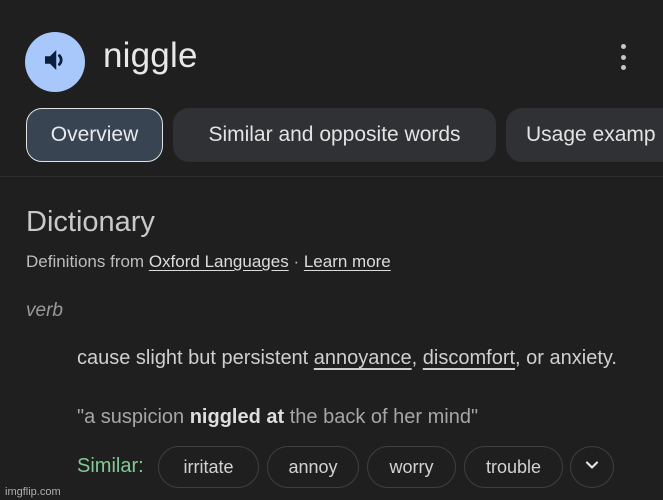 This screenshot has width=663, height=500. I want to click on volume-icon, so click(55, 62).